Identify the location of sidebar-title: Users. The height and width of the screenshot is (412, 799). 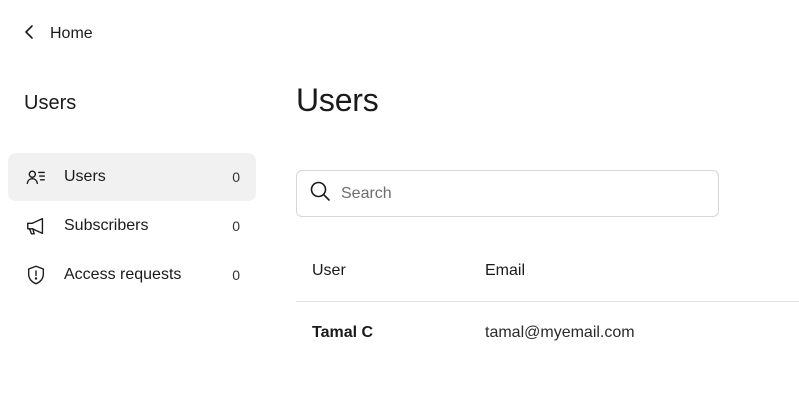
(50, 103).